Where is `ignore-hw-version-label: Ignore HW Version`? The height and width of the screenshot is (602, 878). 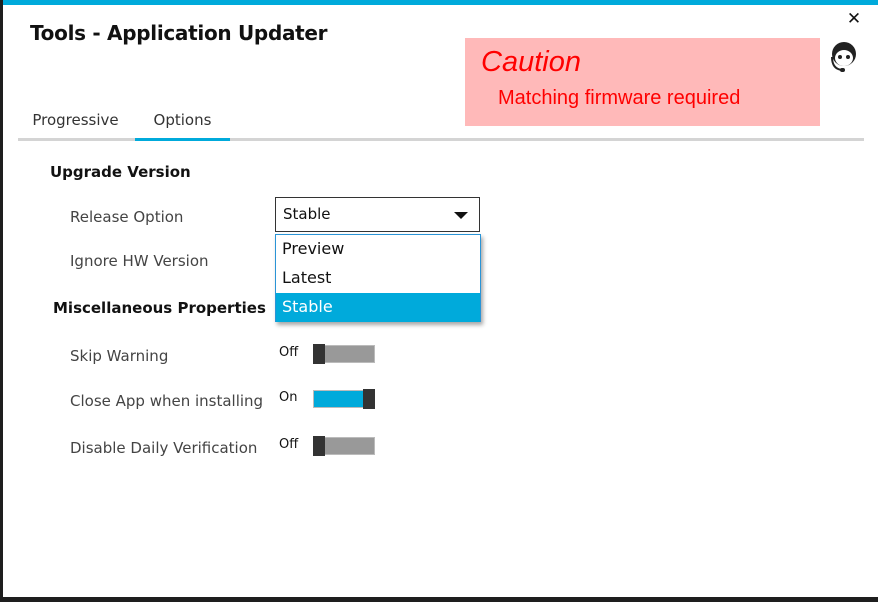
ignore-hw-version-label: Ignore HW Version is located at coordinates (139, 261).